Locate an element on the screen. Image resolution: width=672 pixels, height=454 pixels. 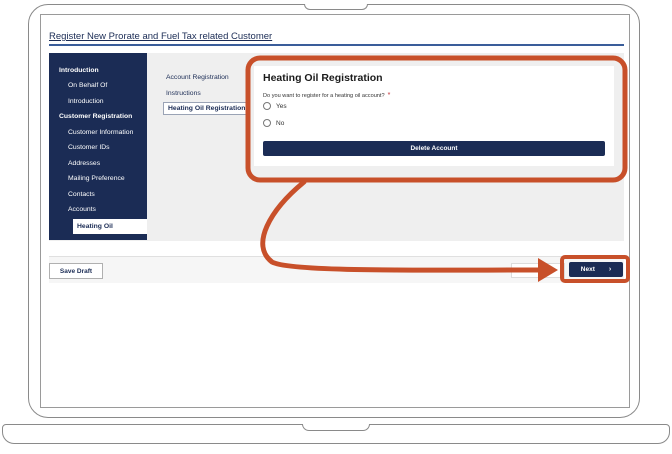
empty-button-slot is located at coordinates (538, 270).